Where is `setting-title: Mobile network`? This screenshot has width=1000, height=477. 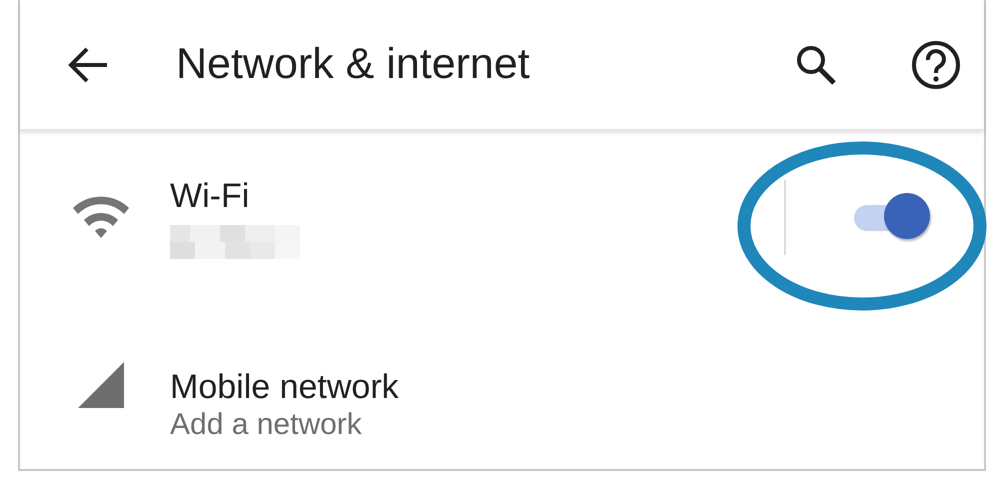
setting-title: Mobile network is located at coordinates (285, 387).